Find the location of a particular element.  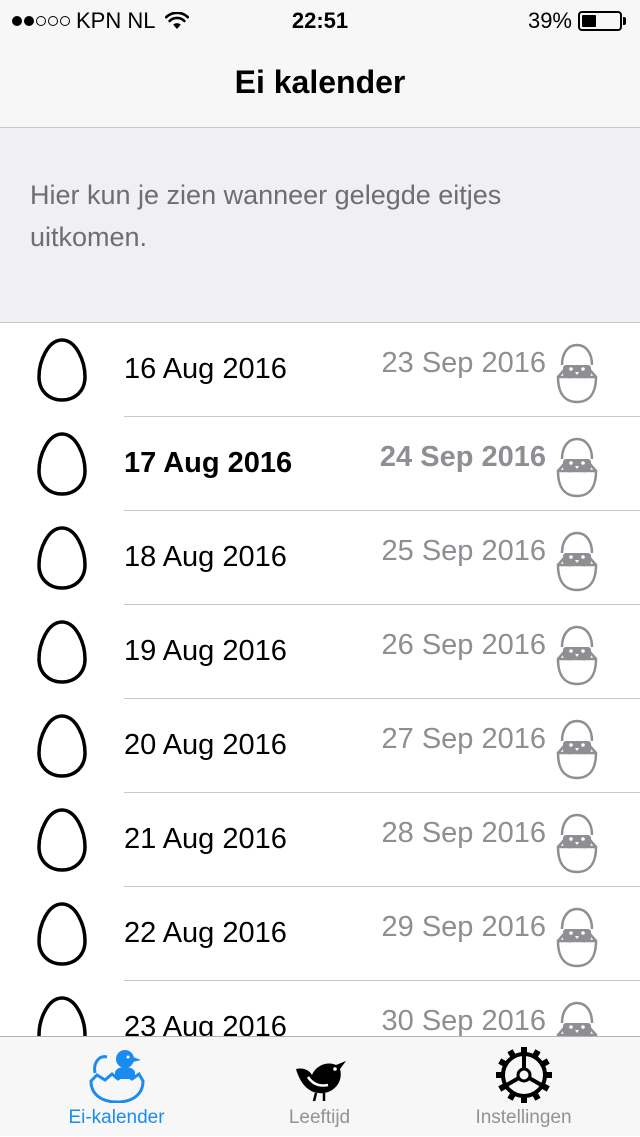

tab-bar: Ei-kalender Leeftijd Instellingen is located at coordinates (320, 1086).